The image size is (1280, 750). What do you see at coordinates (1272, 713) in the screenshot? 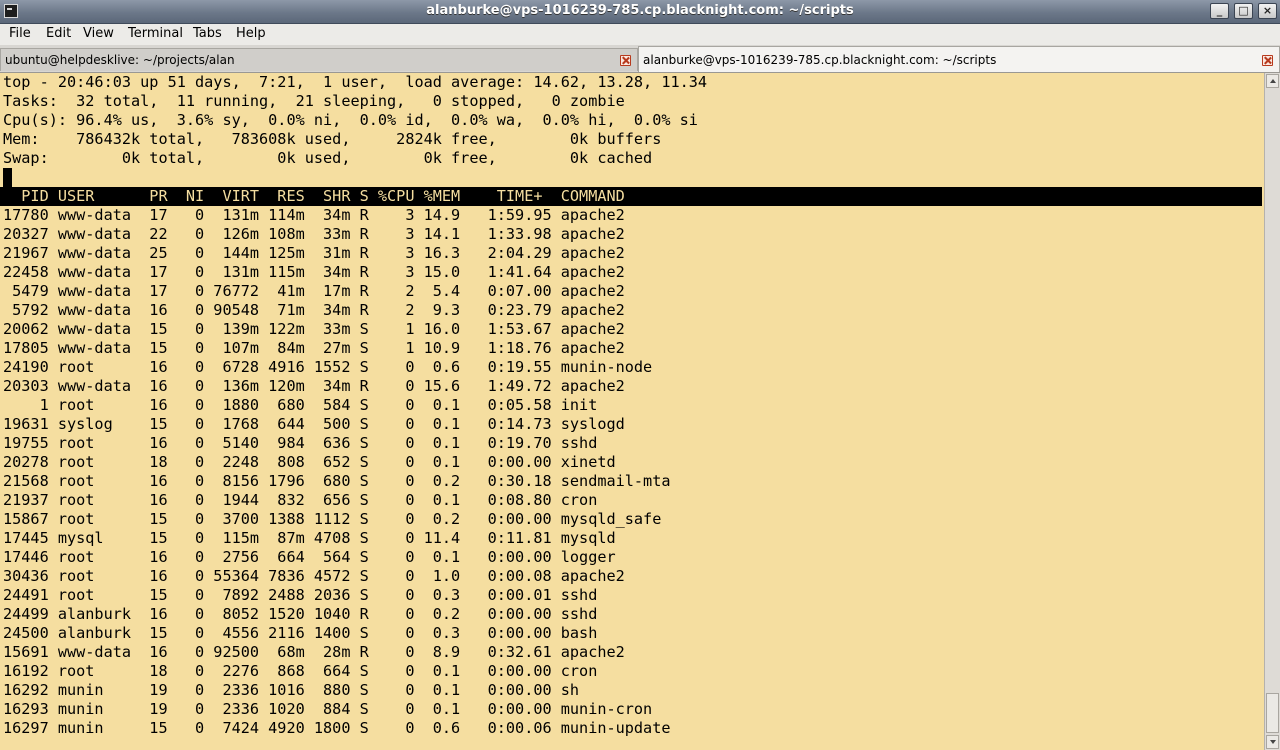
I see `scrollbar-thumb` at bounding box center [1272, 713].